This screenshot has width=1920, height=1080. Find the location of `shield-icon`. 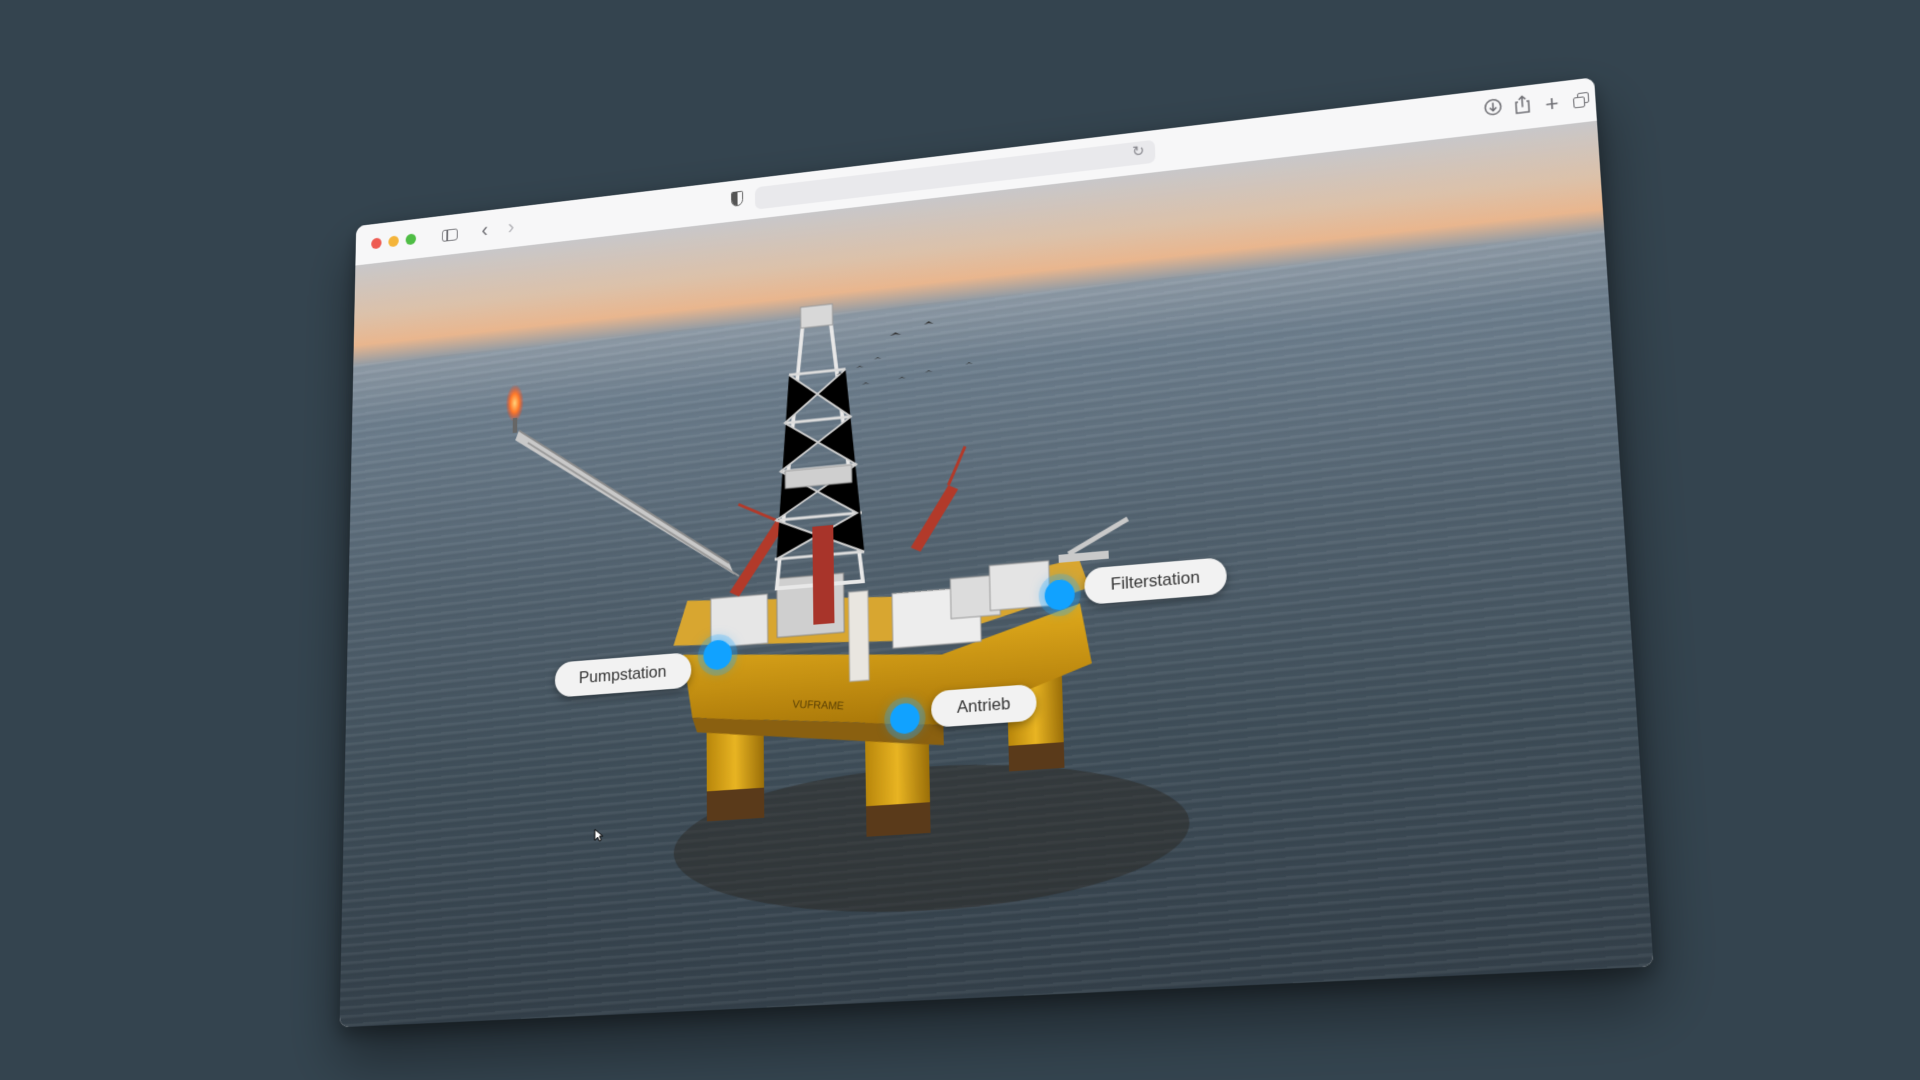

shield-icon is located at coordinates (738, 201).